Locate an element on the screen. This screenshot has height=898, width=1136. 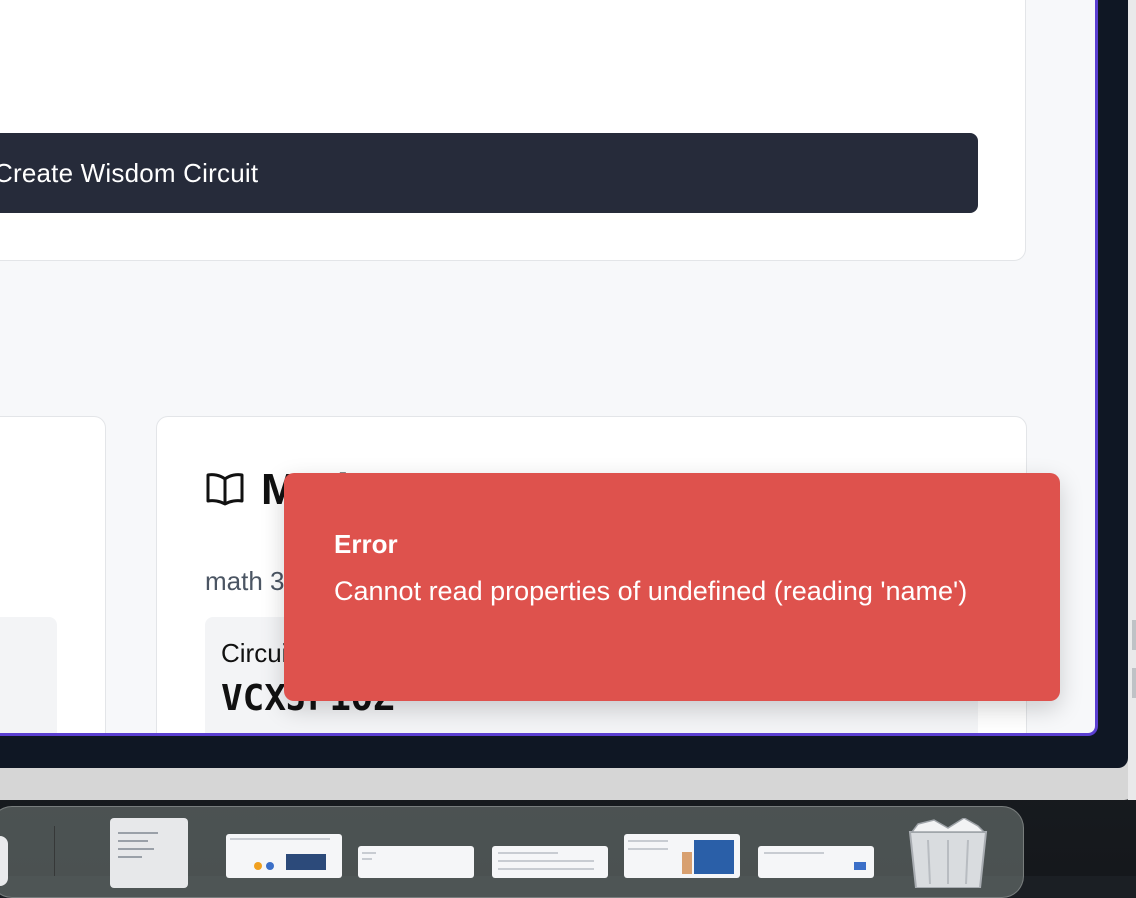
book-open-icon is located at coordinates (225, 489).